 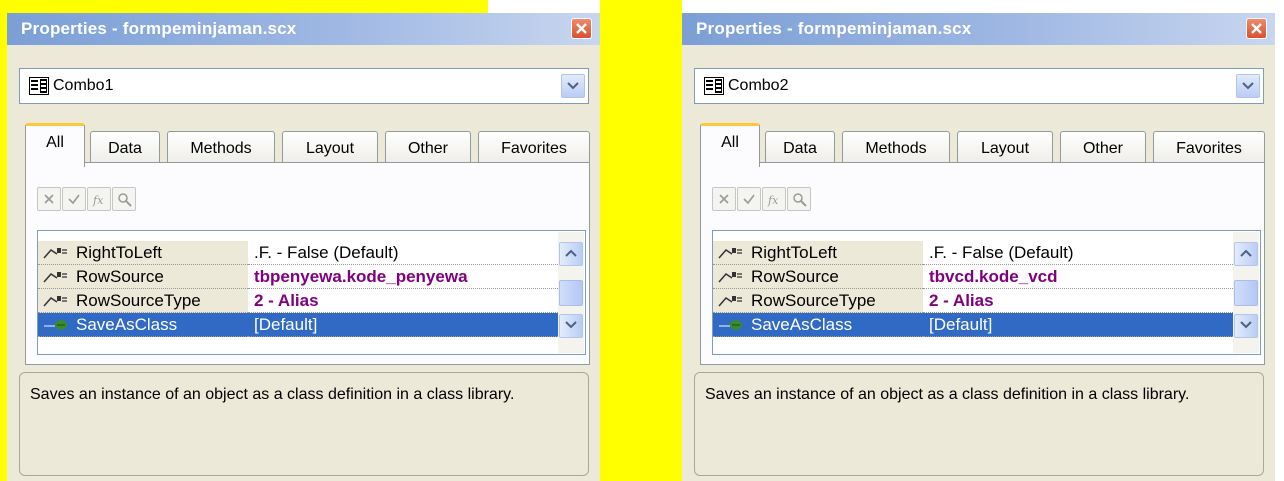 I want to click on property-row-rowsource: RowSource tbvcd.kode_vcd, so click(x=973, y=277).